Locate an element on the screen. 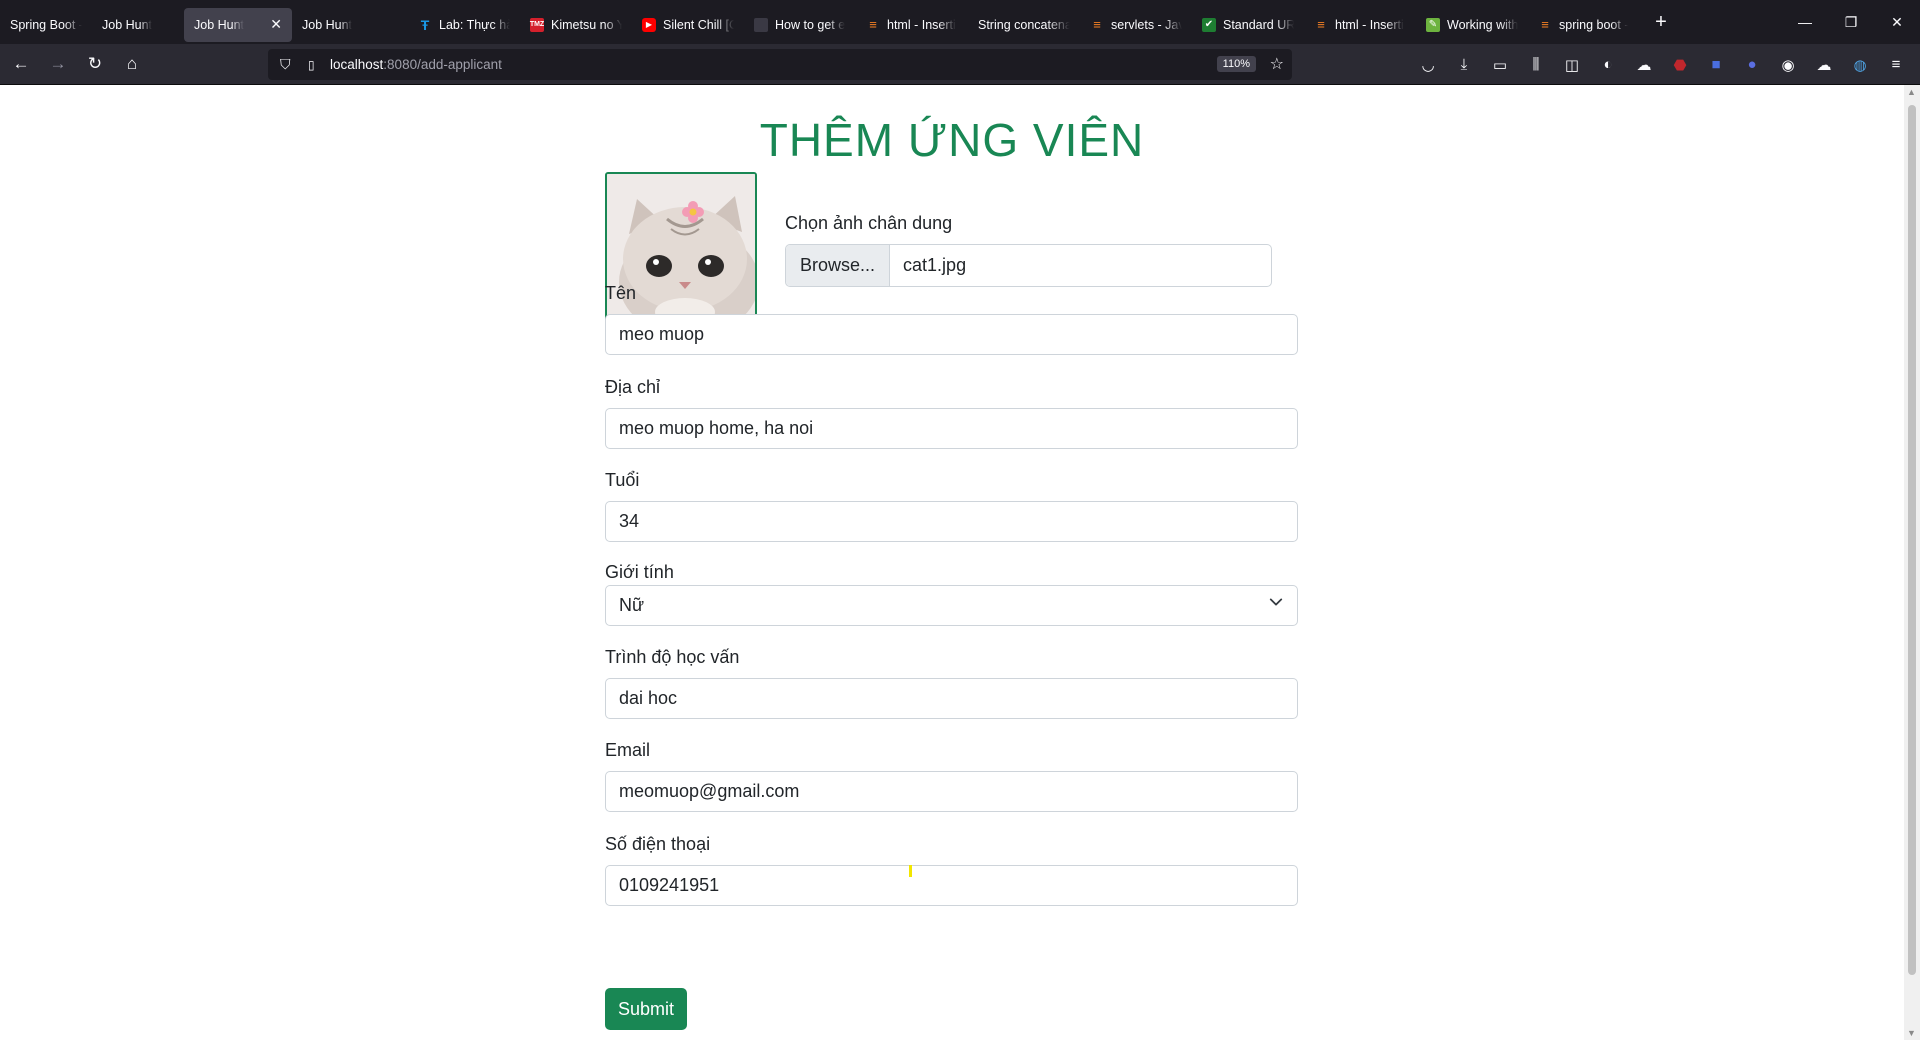 The height and width of the screenshot is (1040, 1920). tab-spring-boot: Spring Boot - 1đ is located at coordinates (46, 25).